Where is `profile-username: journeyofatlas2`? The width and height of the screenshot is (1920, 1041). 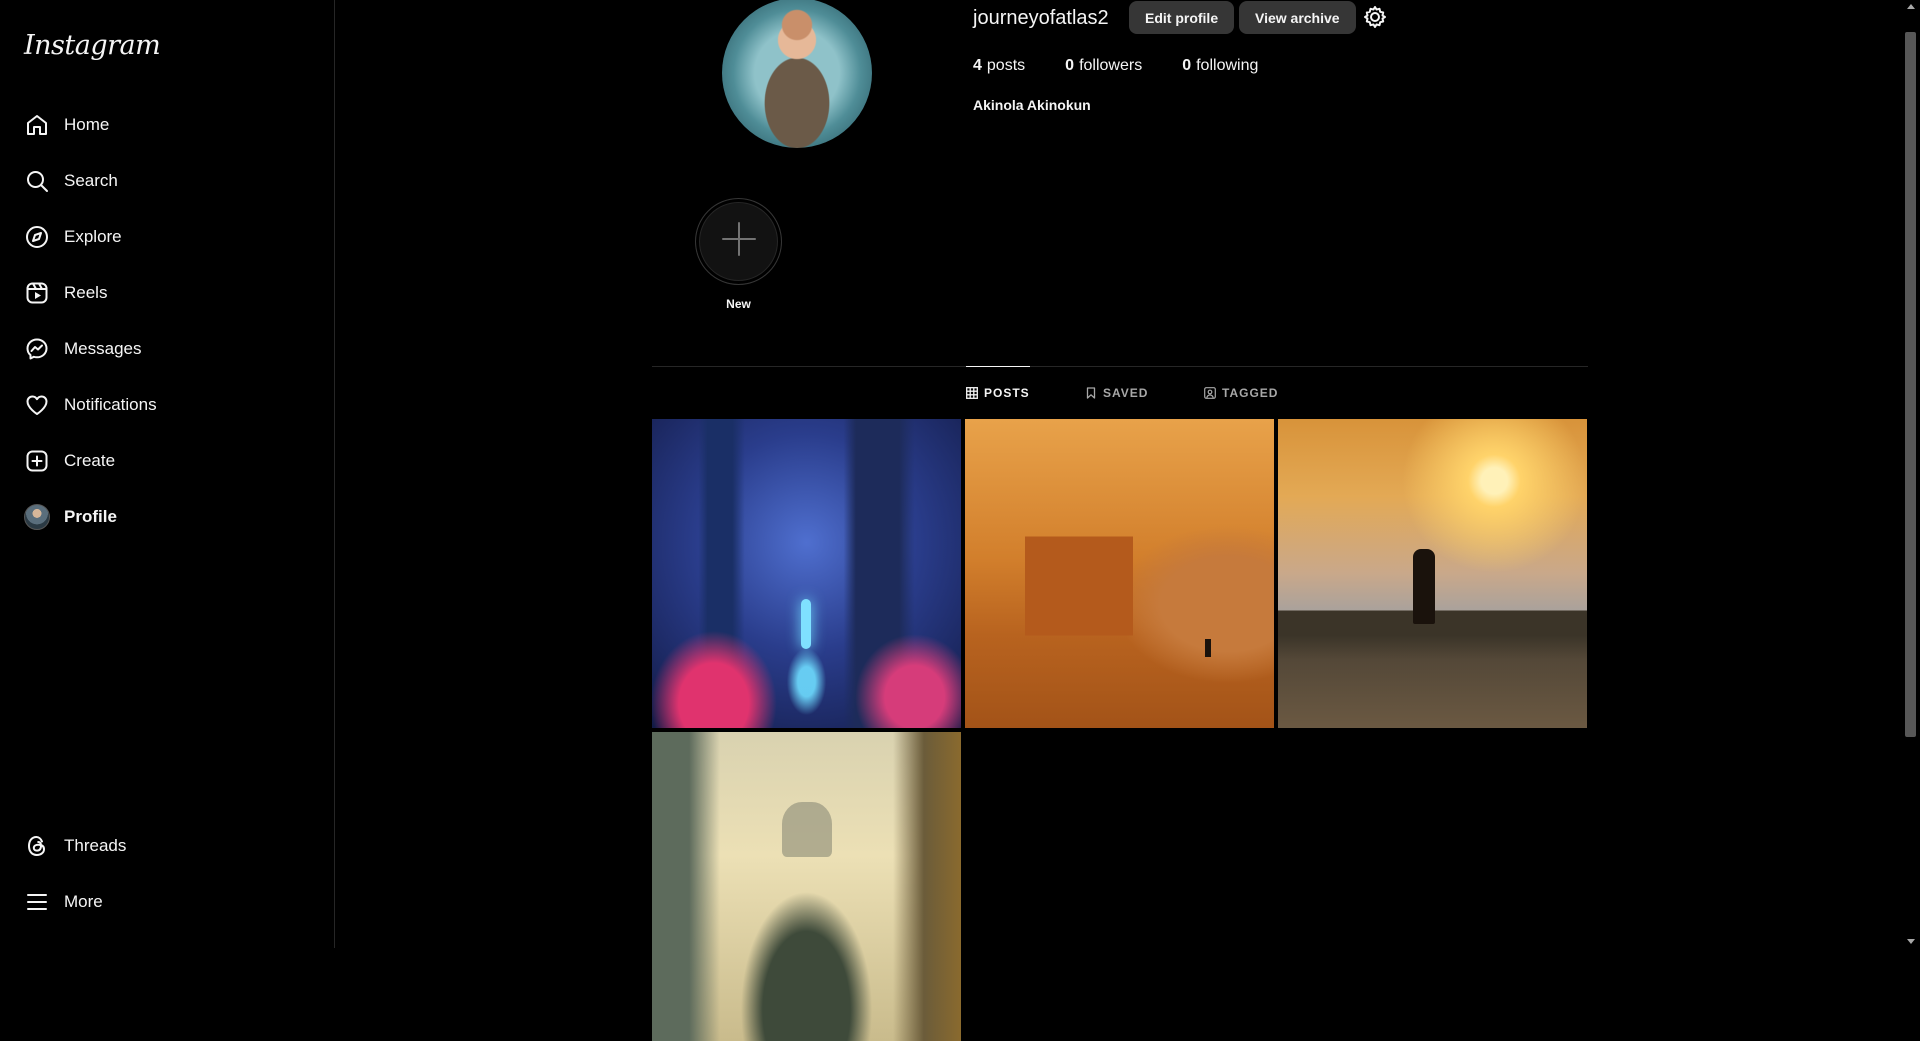 profile-username: journeyofatlas2 is located at coordinates (1041, 18).